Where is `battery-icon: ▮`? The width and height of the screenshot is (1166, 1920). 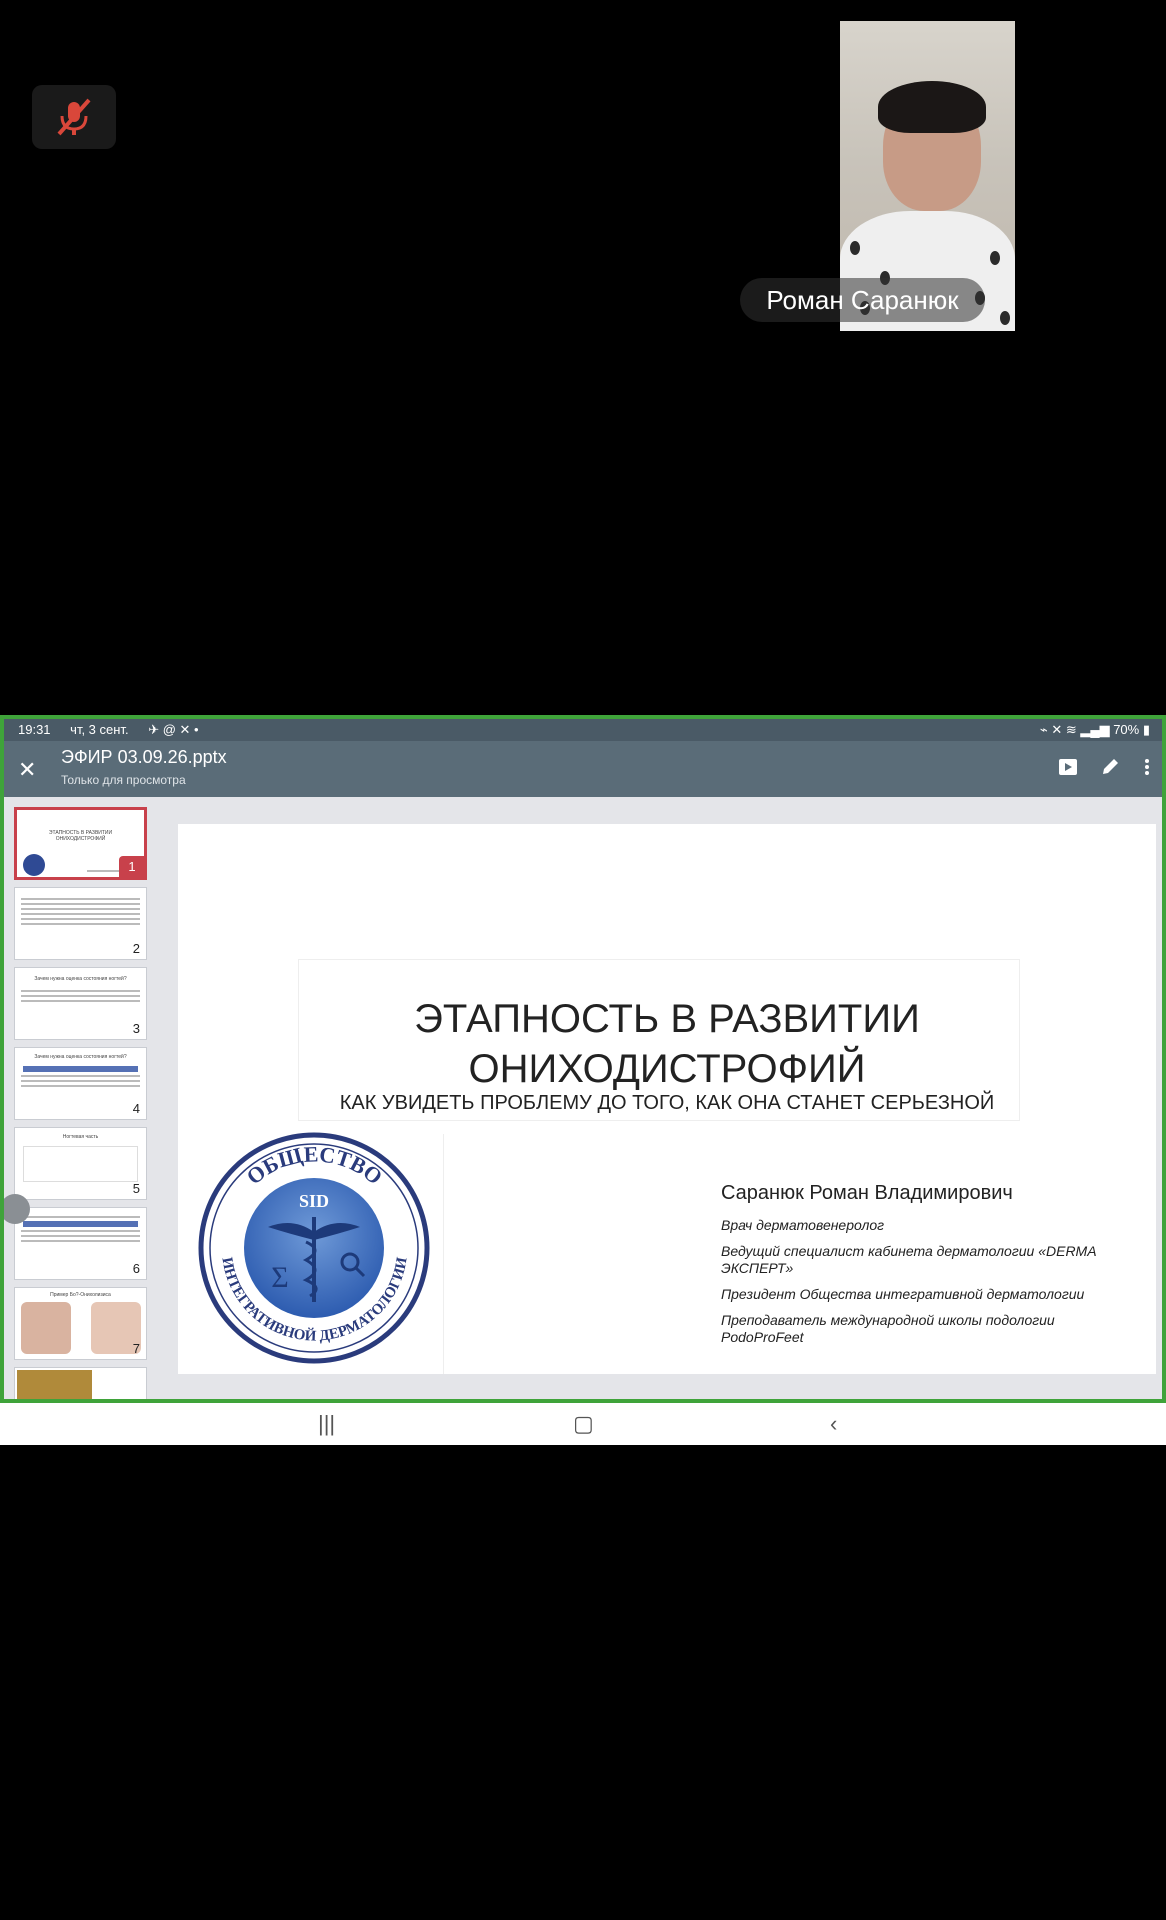 battery-icon: ▮ is located at coordinates (1146, 729).